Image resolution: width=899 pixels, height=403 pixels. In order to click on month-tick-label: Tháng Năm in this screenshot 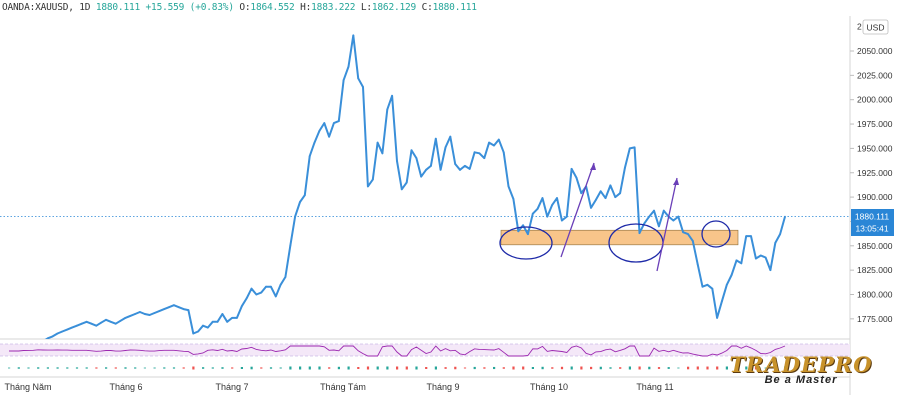, I will do `click(27, 387)`.